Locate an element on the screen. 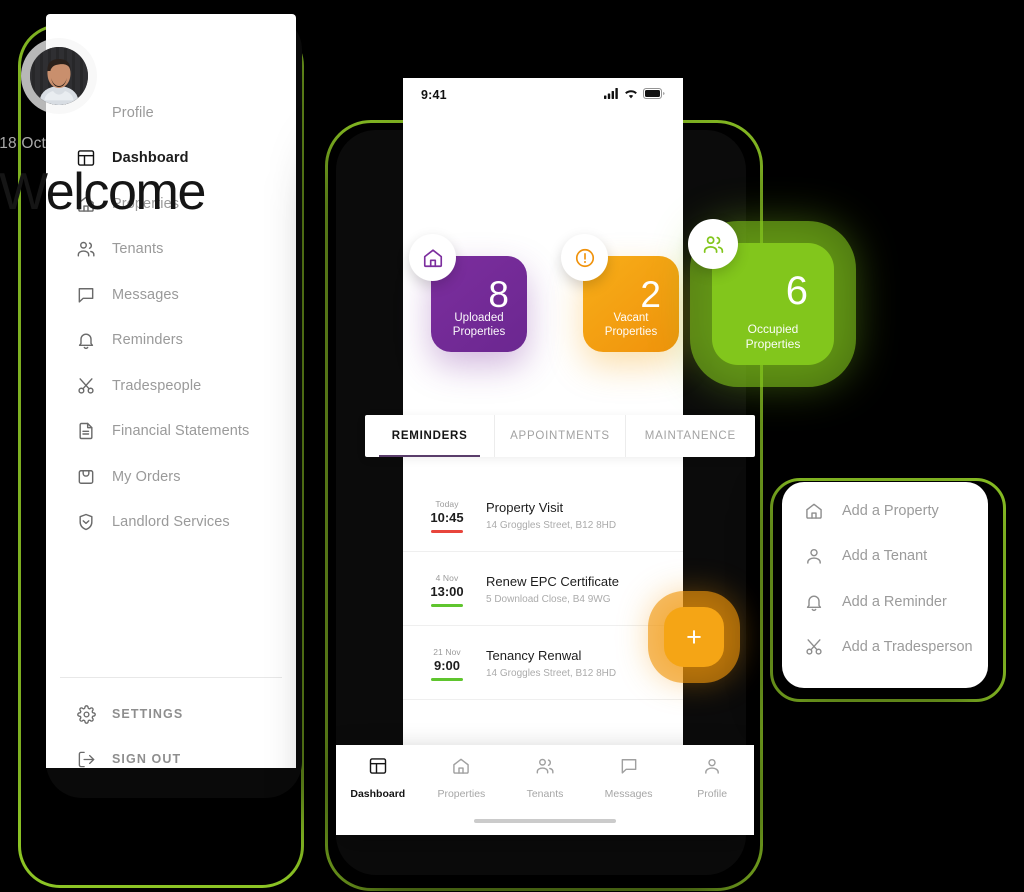  avatar is located at coordinates (59, 76).